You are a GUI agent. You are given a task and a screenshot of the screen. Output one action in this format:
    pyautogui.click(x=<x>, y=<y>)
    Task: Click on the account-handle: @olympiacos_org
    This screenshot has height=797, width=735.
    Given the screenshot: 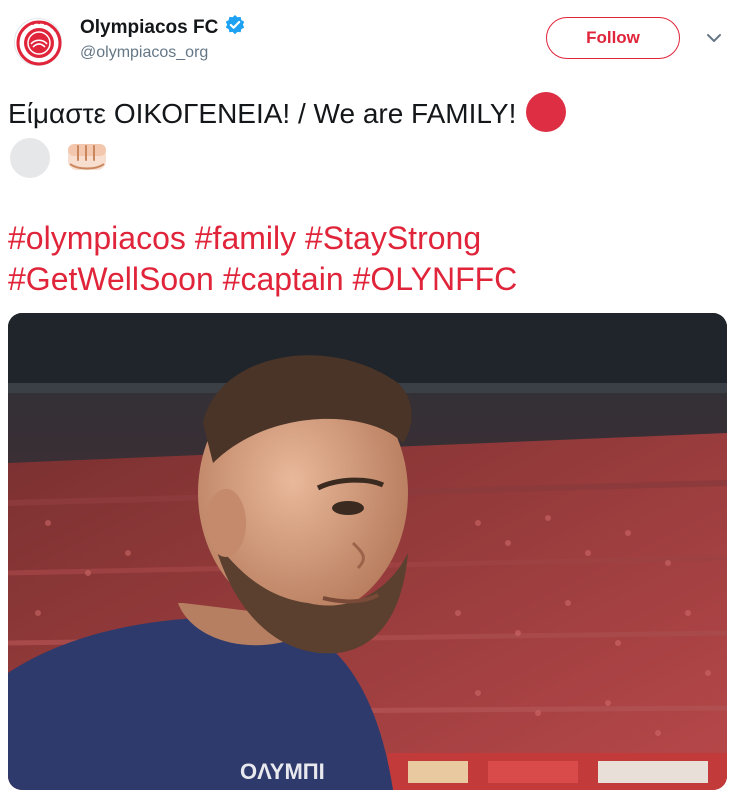 What is the action you would take?
    pyautogui.click(x=144, y=53)
    